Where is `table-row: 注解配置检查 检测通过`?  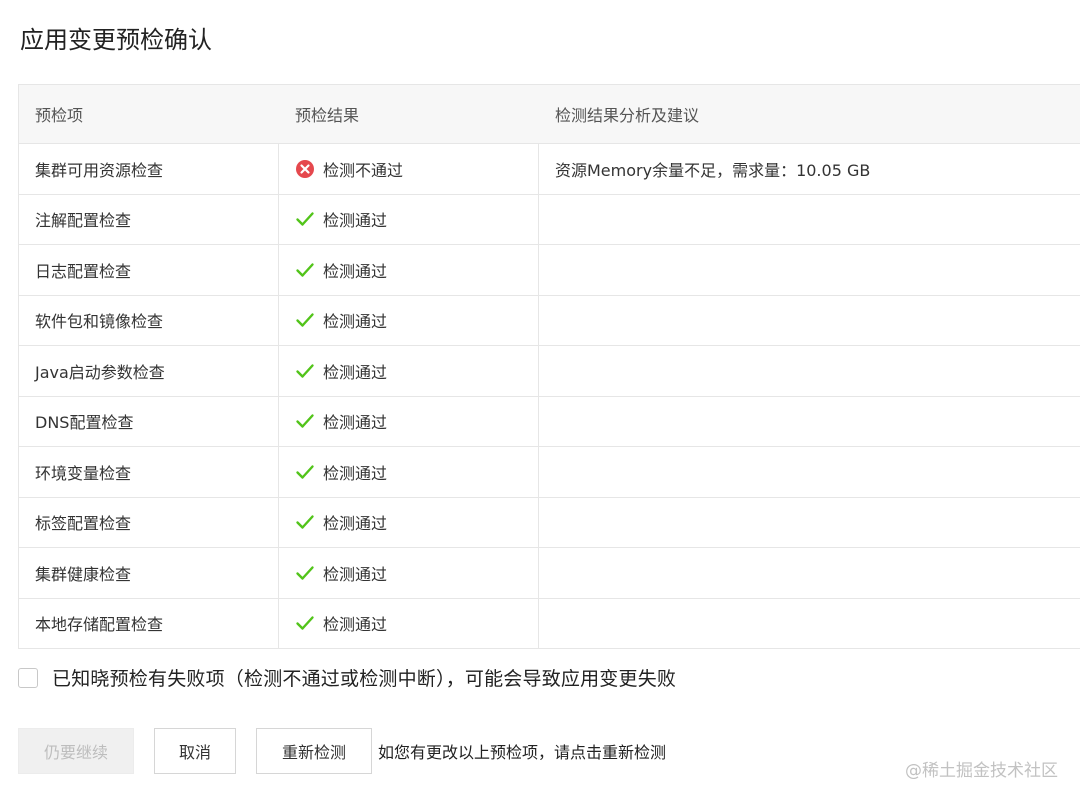
table-row: 注解配置检查 检测通过 is located at coordinates (549, 219).